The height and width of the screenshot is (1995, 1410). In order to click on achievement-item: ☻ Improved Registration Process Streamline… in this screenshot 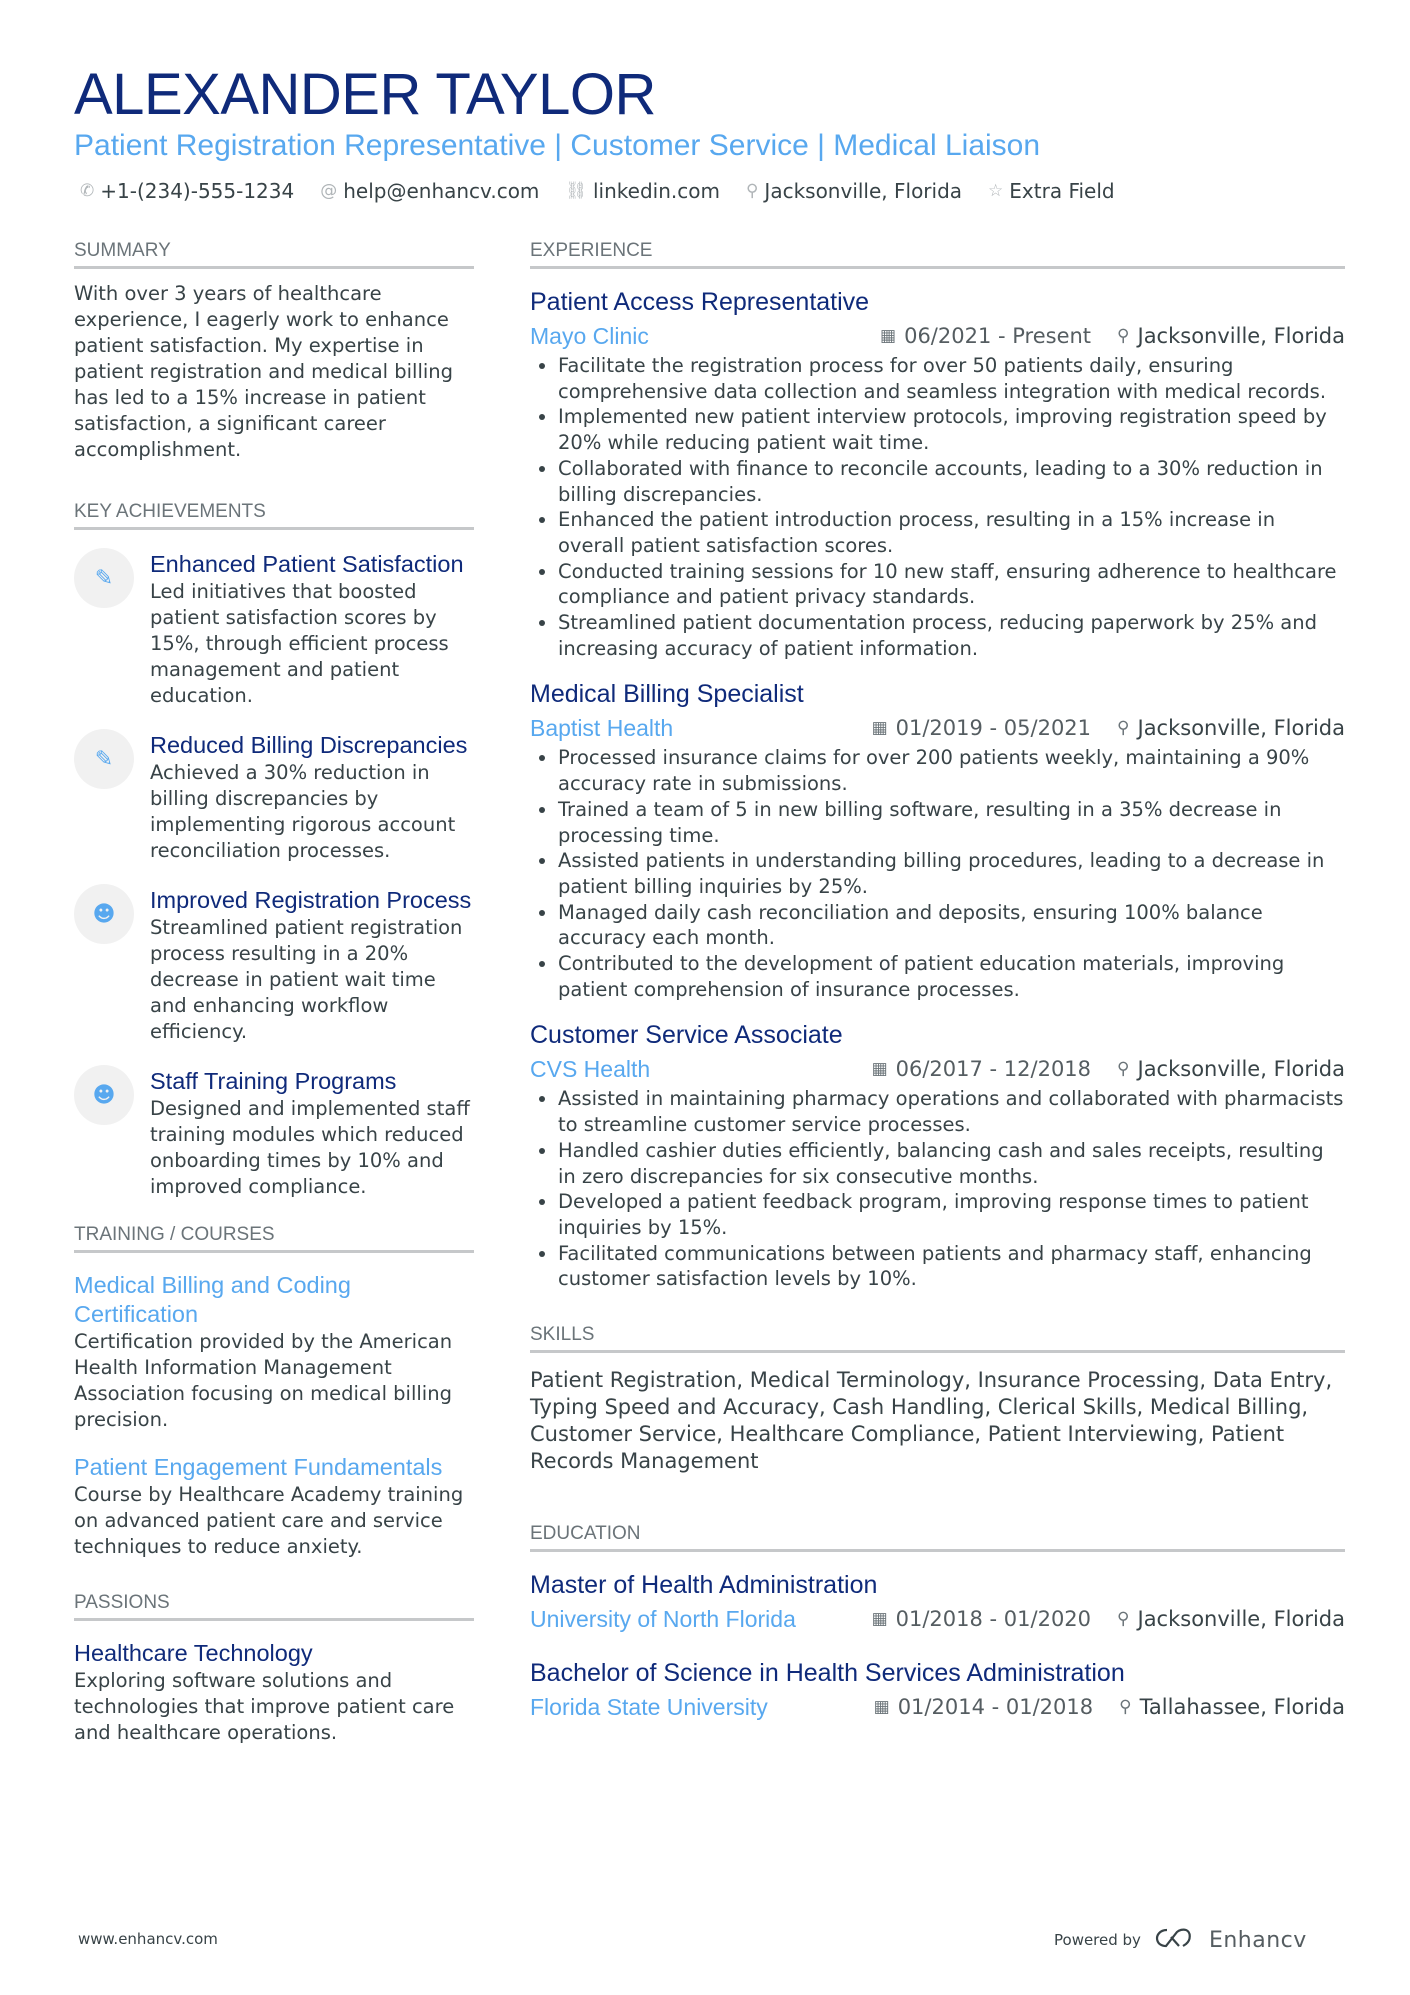, I will do `click(274, 964)`.